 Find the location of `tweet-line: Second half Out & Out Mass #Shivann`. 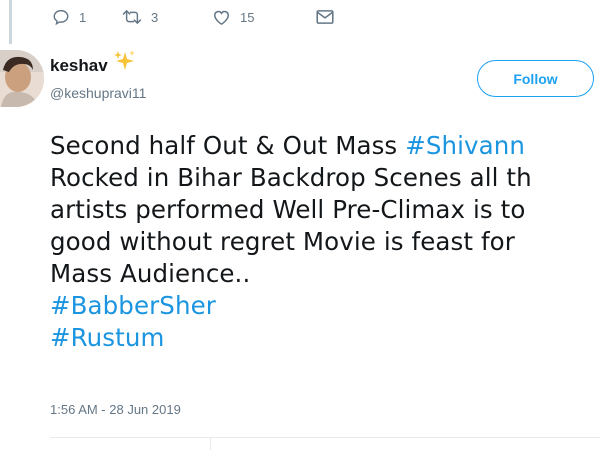

tweet-line: Second half Out & Out Mass #Shivann is located at coordinates (325, 146).